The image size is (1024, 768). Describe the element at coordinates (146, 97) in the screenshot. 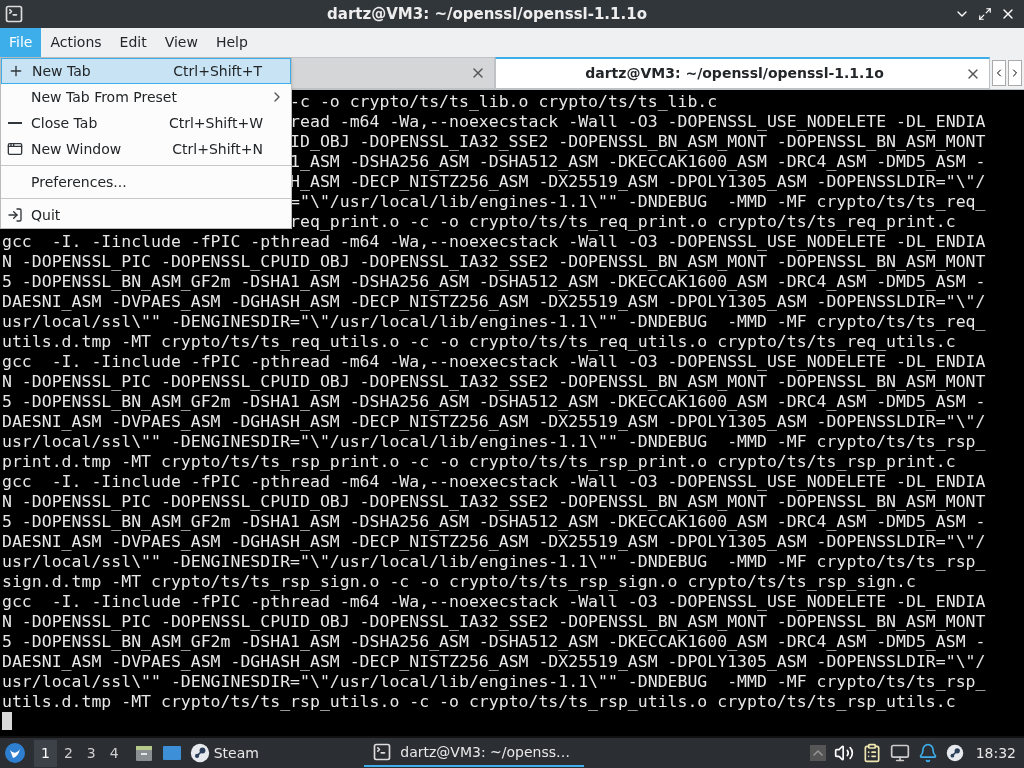

I see `menu-entry: New Tab From Preset` at that location.